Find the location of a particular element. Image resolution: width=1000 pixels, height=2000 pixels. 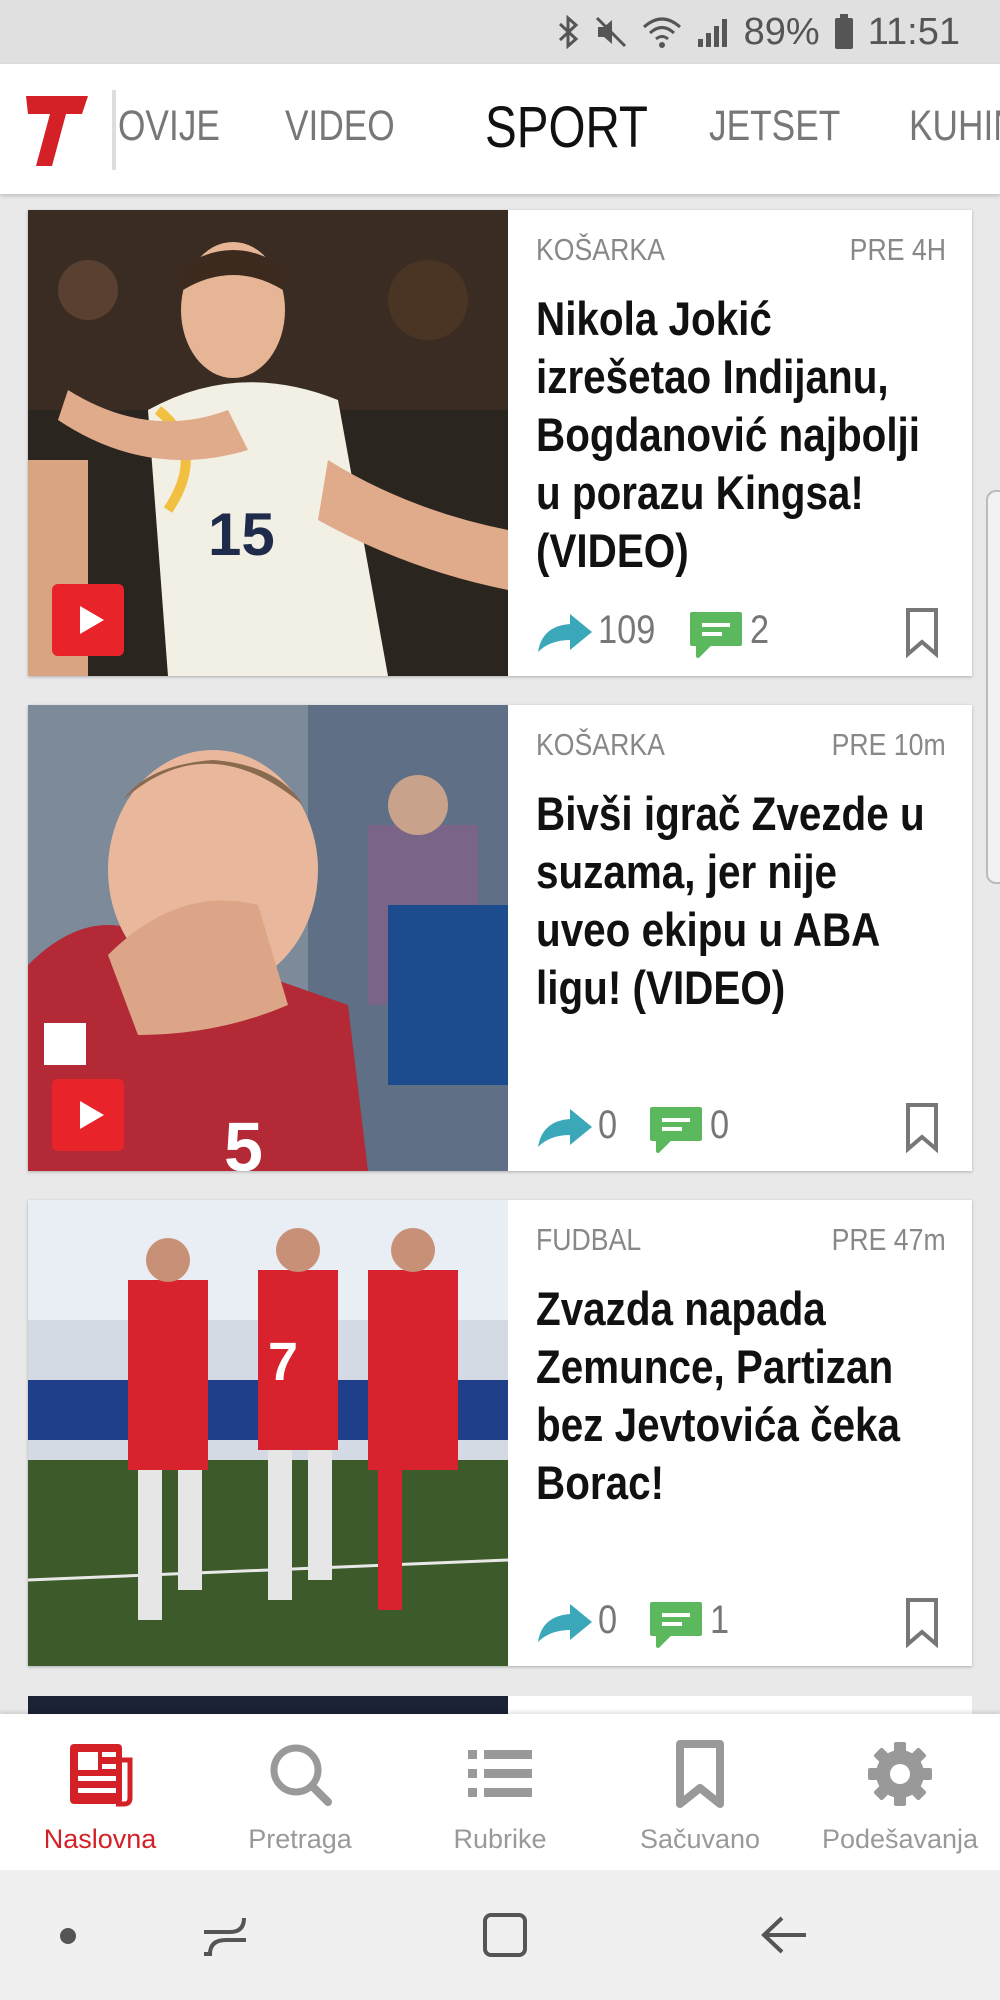

recent-apps-icon is located at coordinates (225, 1935).